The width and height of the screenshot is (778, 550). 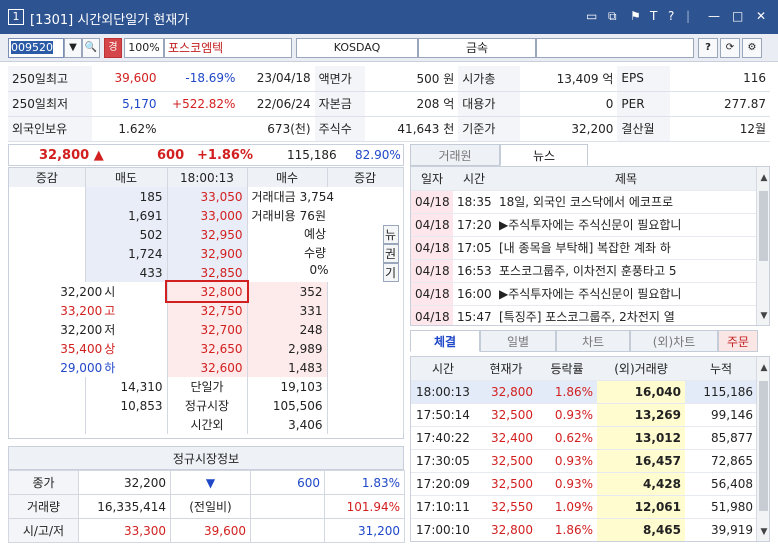 I want to click on tab-chart: 차트, so click(x=593, y=341).